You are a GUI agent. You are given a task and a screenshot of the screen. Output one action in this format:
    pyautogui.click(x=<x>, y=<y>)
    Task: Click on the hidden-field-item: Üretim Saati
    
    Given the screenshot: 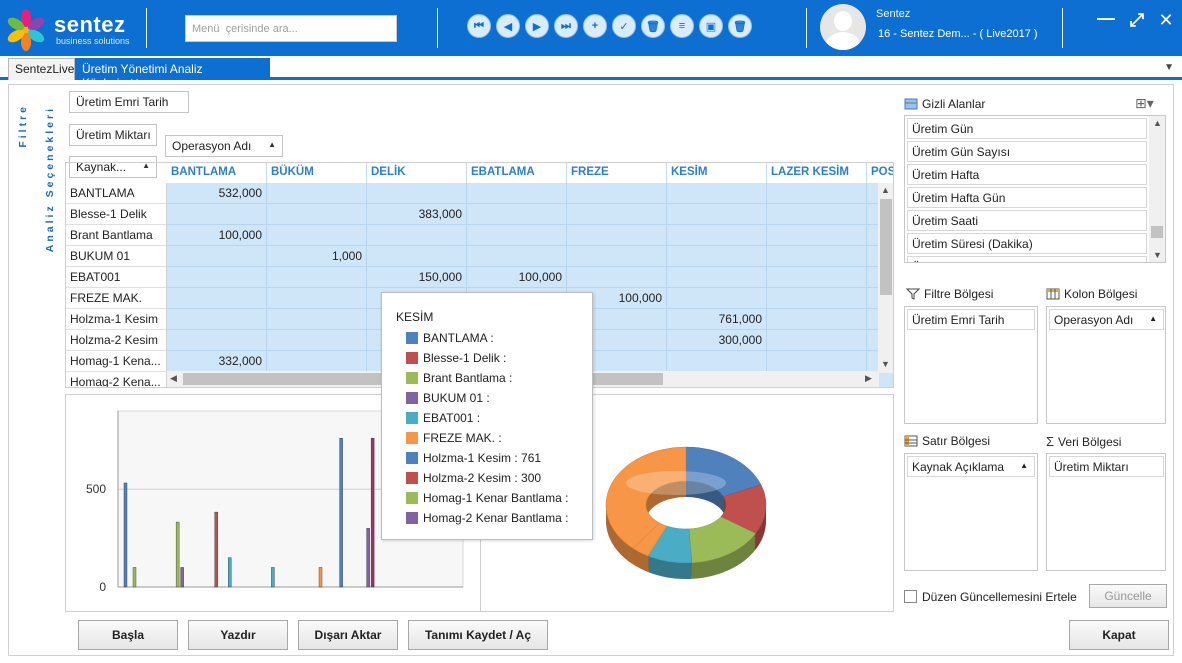 What is the action you would take?
    pyautogui.click(x=1027, y=220)
    